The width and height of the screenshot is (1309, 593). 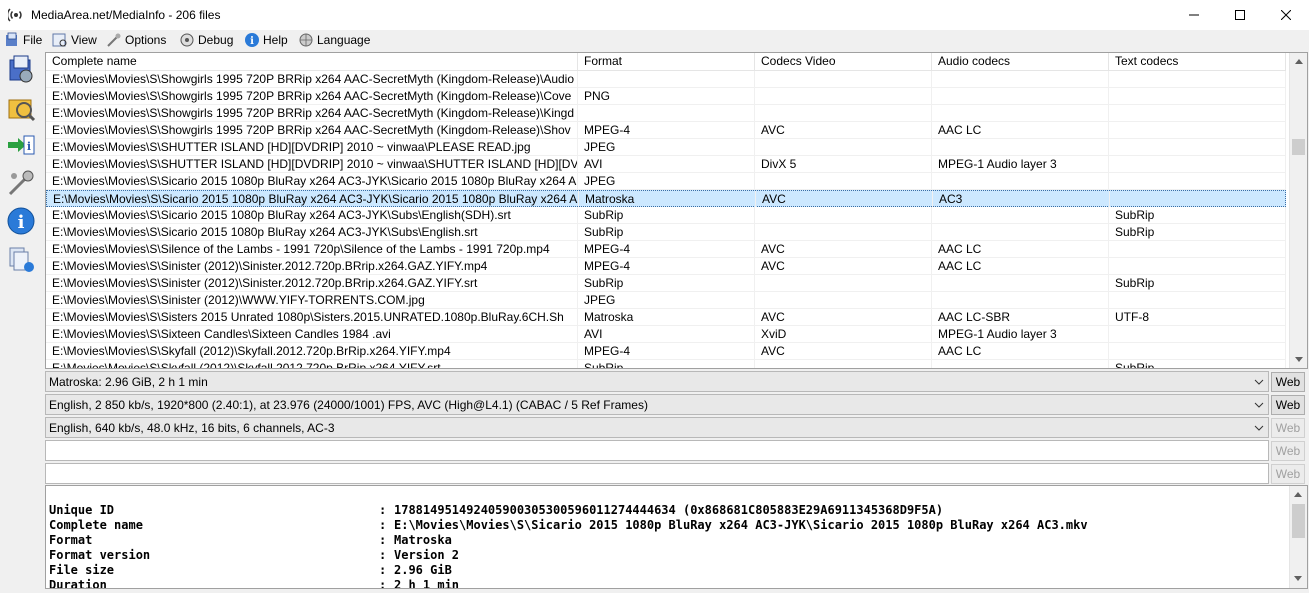 I want to click on info-value: Version 2, so click(x=427, y=555).